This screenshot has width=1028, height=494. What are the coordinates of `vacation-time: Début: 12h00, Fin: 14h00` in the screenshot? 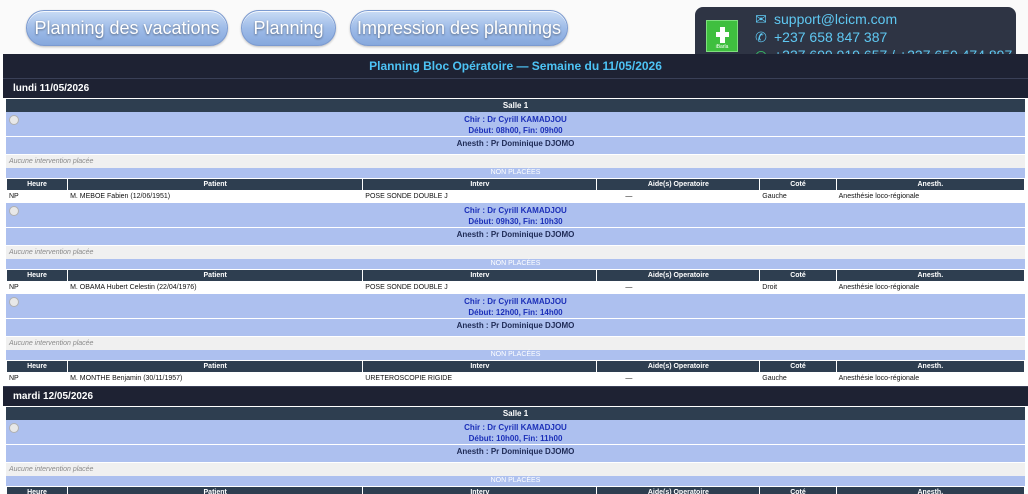 It's located at (515, 312).